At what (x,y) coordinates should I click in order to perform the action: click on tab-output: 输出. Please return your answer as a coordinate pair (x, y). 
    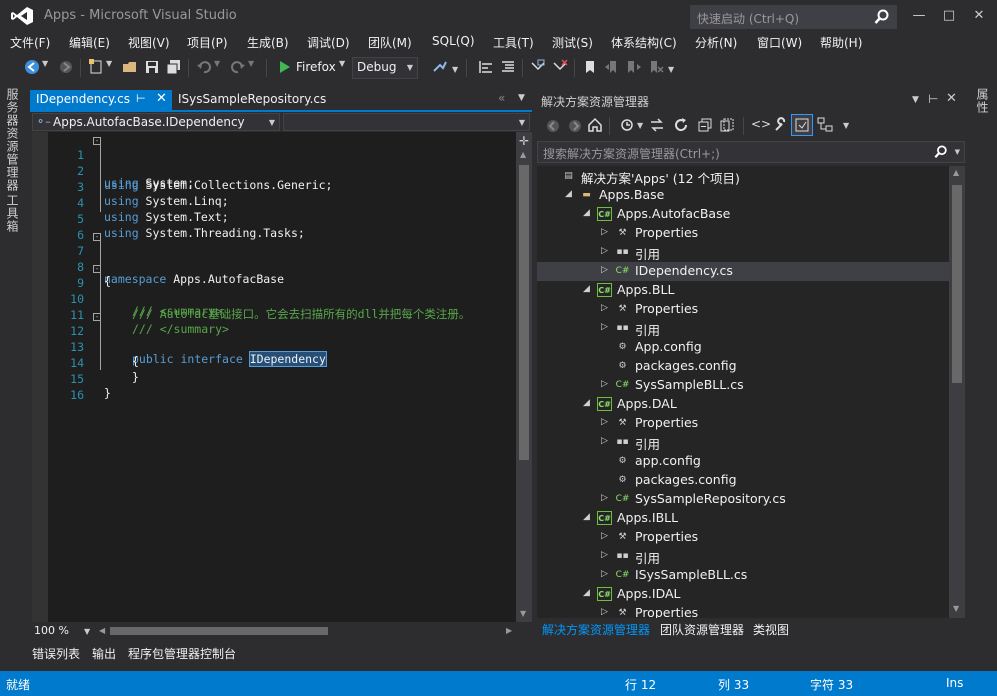
    Looking at the image, I should click on (104, 653).